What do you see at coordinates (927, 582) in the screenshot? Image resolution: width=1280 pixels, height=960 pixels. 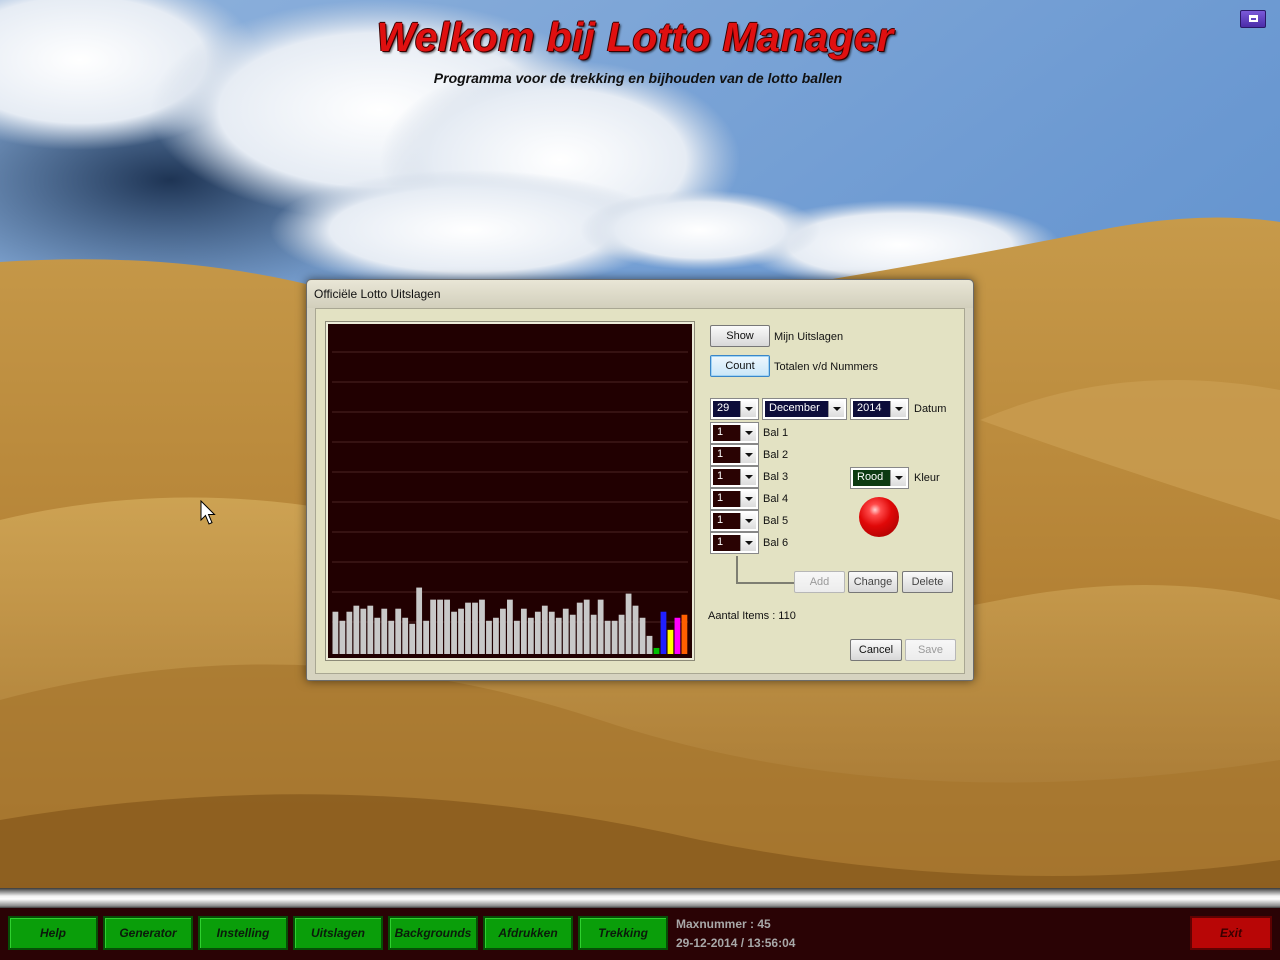 I see `delete-button: Delete` at bounding box center [927, 582].